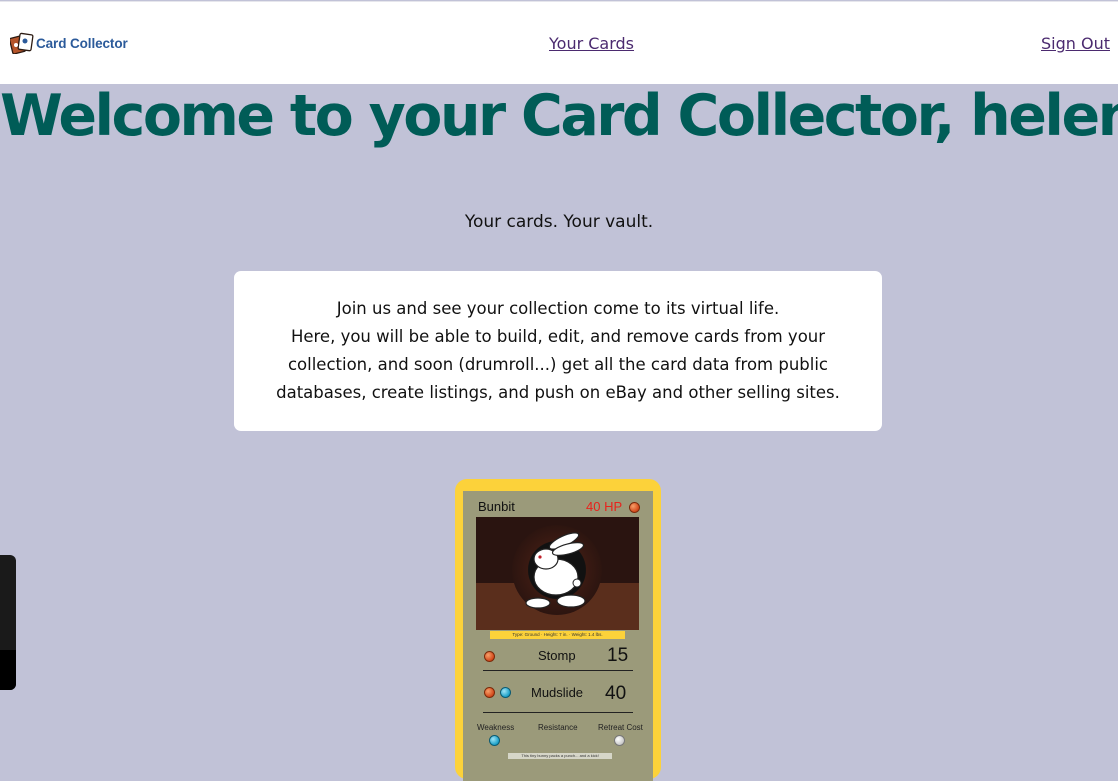 This screenshot has width=1118, height=781. What do you see at coordinates (557, 692) in the screenshot?
I see `attack-name: Mudslide` at bounding box center [557, 692].